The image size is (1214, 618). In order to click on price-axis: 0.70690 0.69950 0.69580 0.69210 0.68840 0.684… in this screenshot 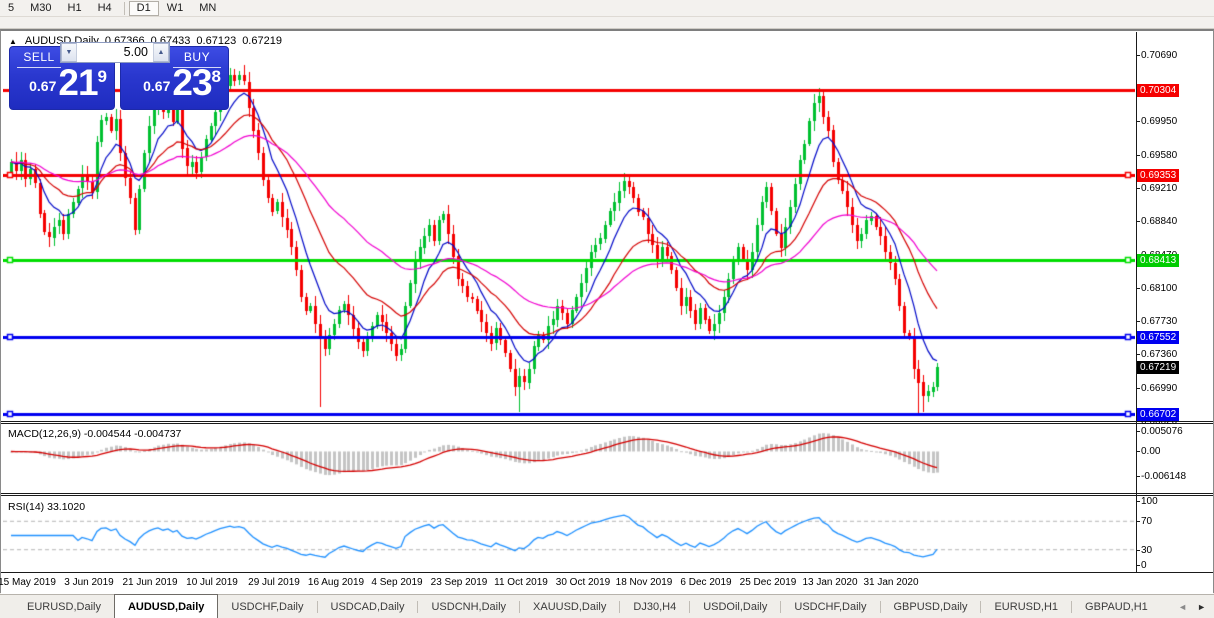, I will do `click(1174, 302)`.